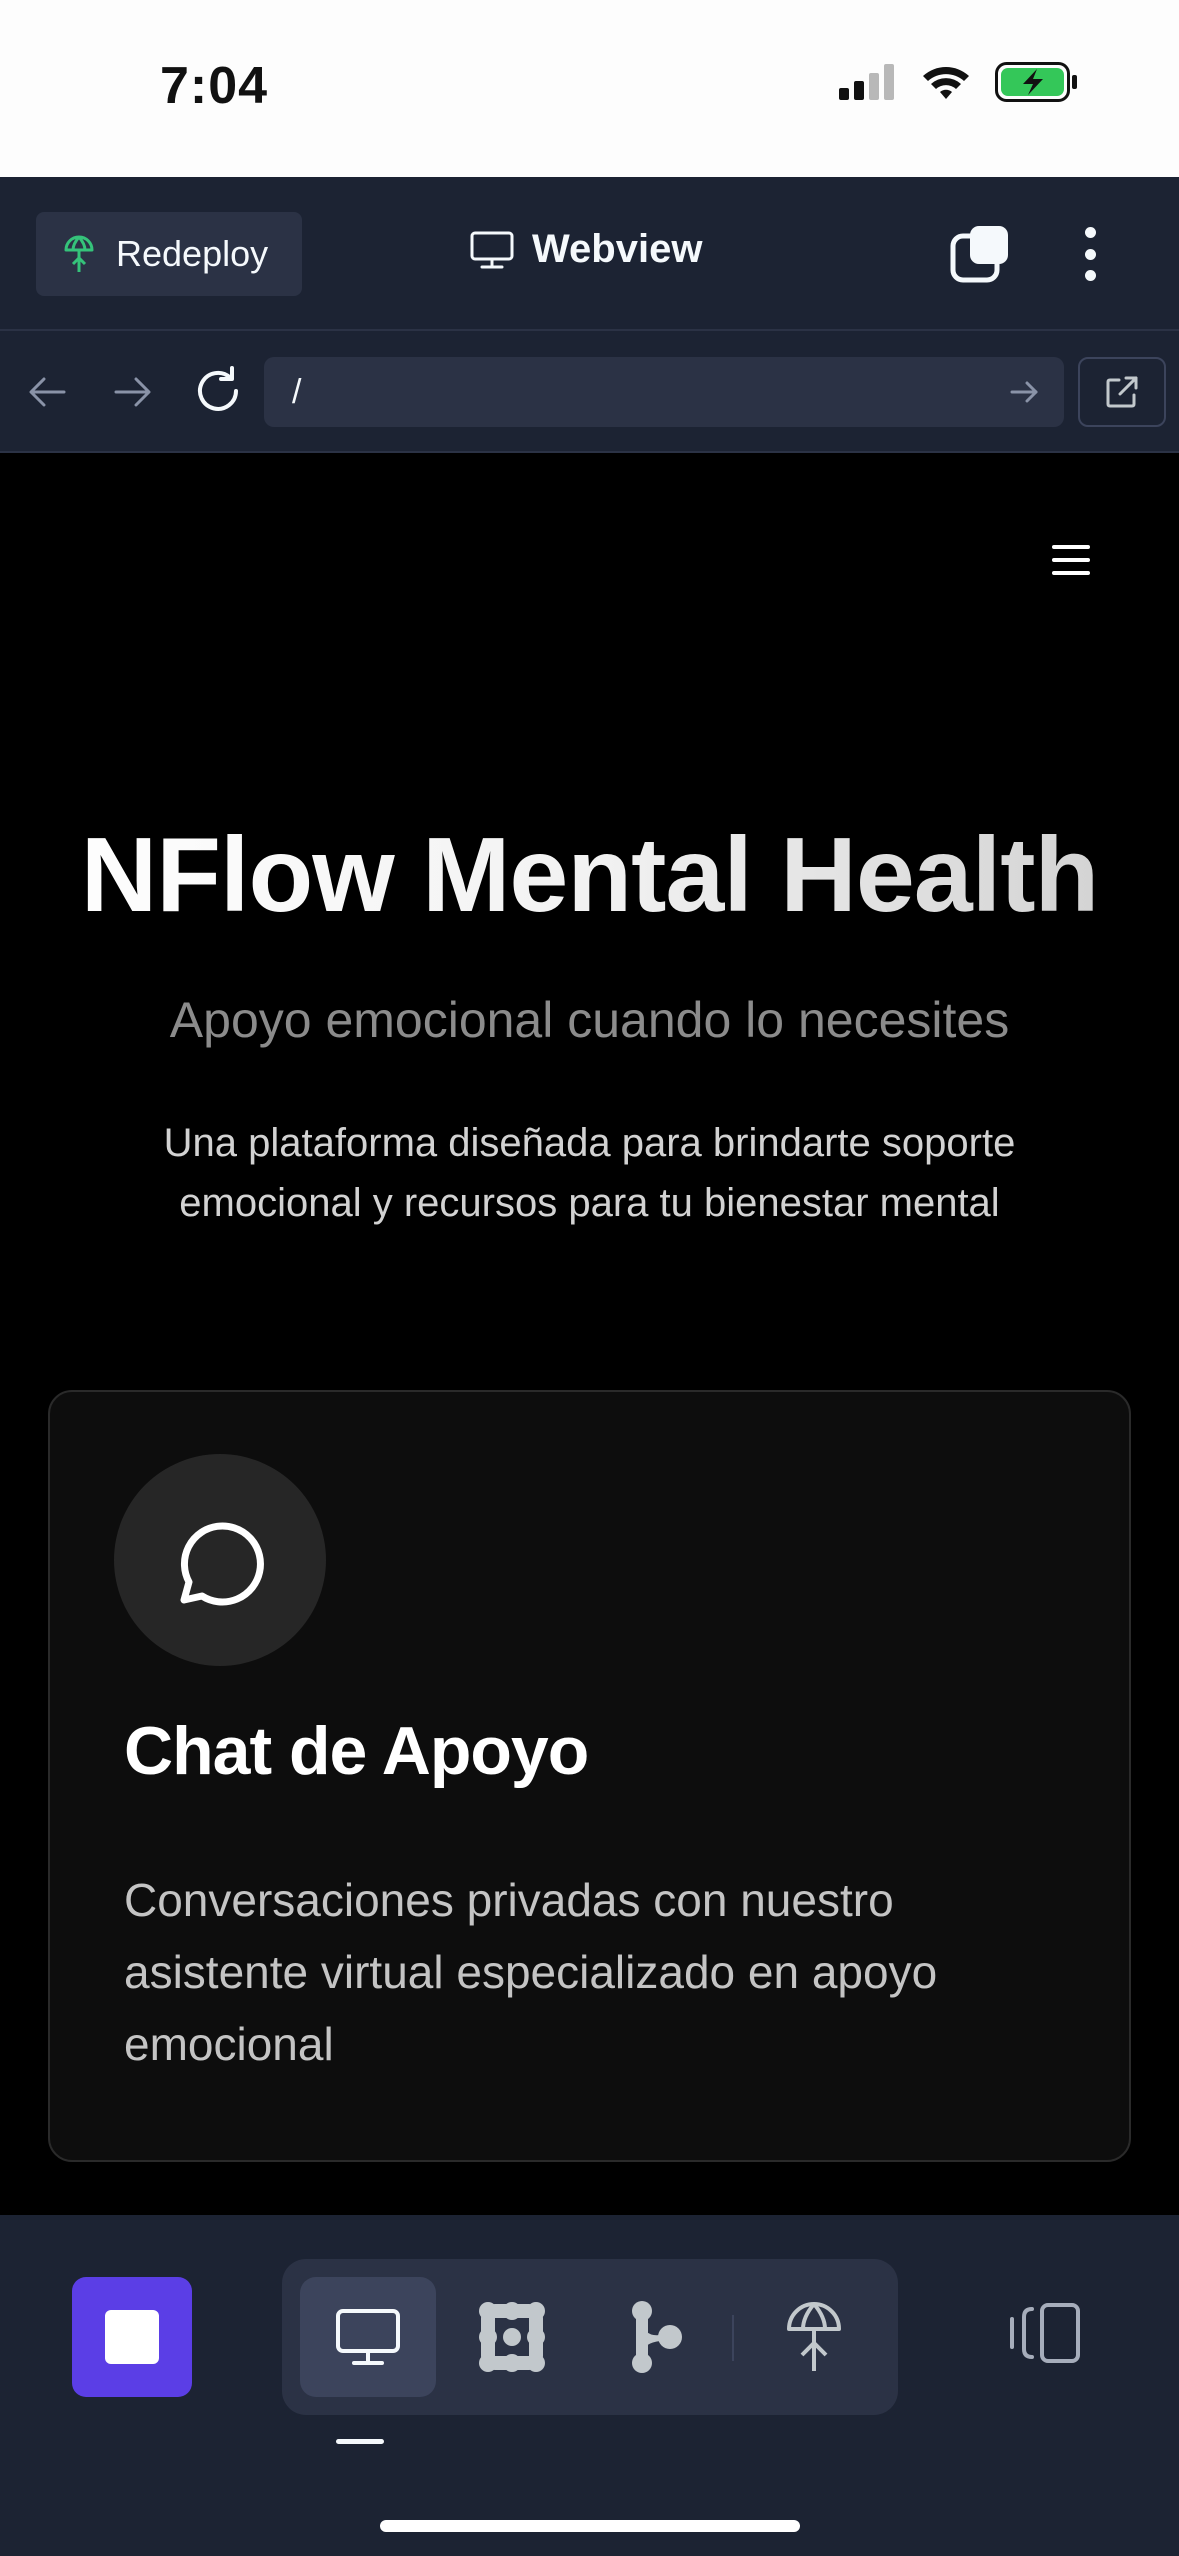  Describe the element at coordinates (214, 86) in the screenshot. I see `status-time: 7:04` at that location.